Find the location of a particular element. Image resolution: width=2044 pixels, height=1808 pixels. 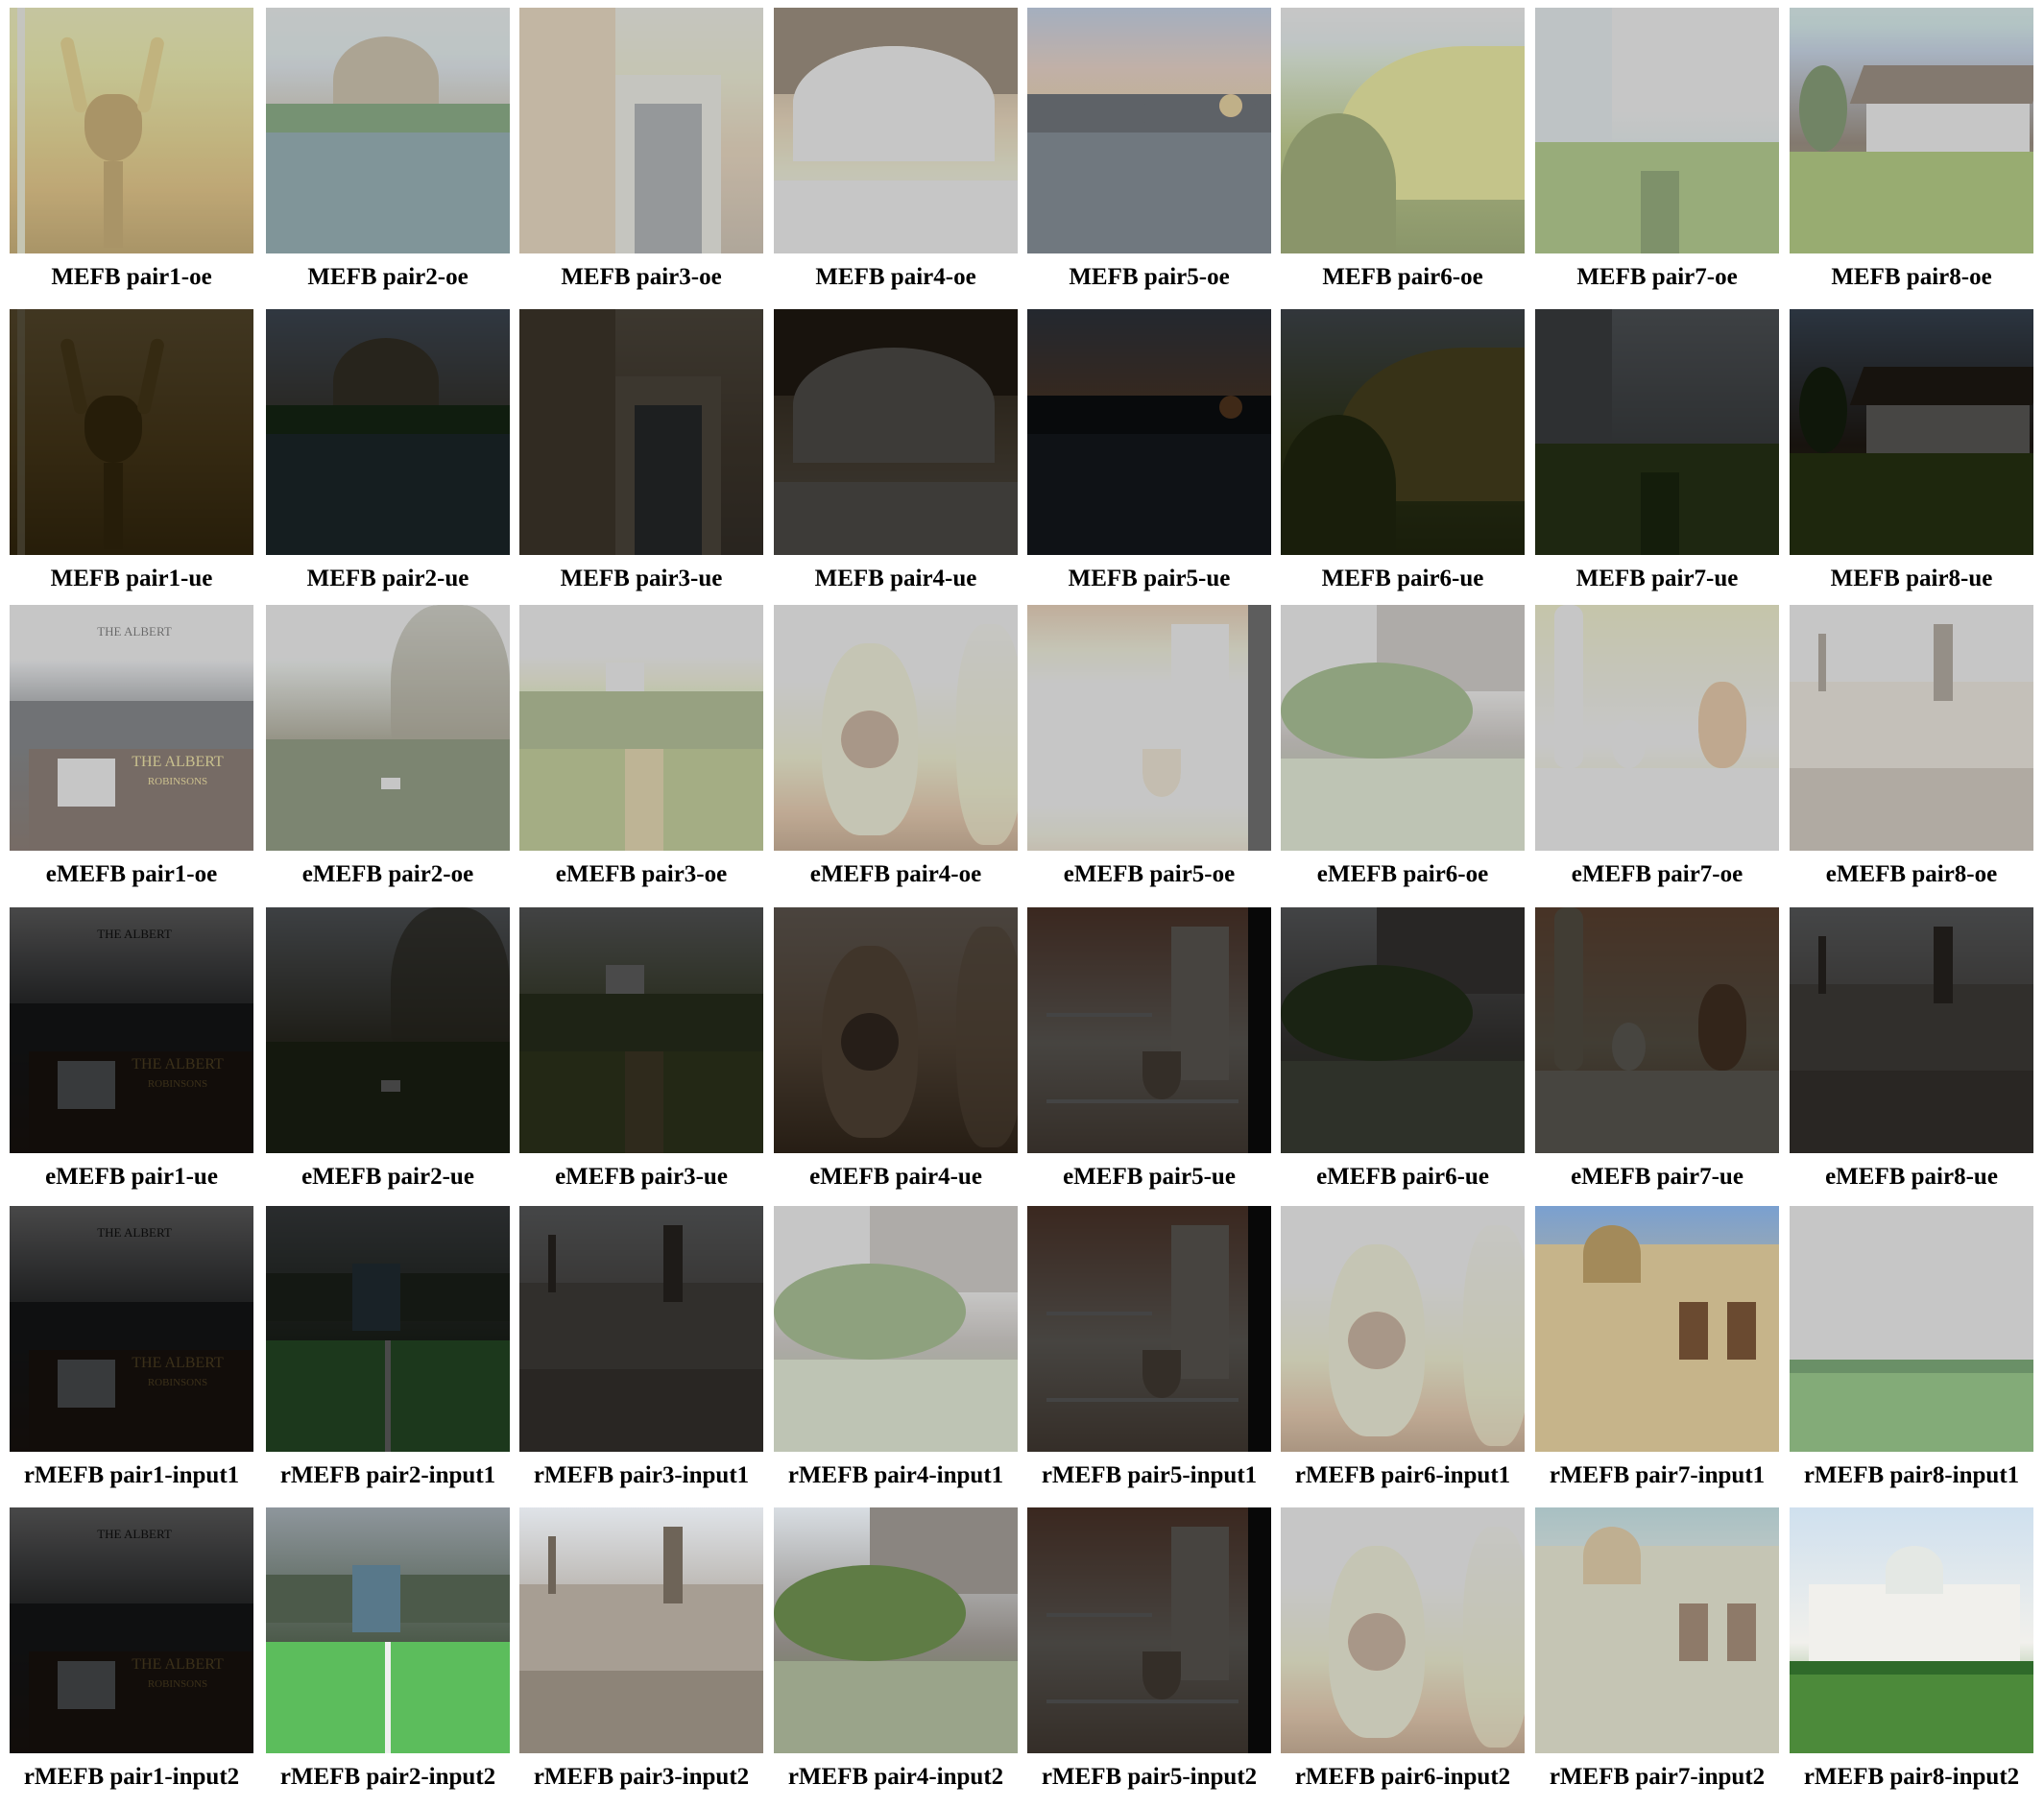

image-caption: rMEFB pair4-input2 is located at coordinates (895, 1777).